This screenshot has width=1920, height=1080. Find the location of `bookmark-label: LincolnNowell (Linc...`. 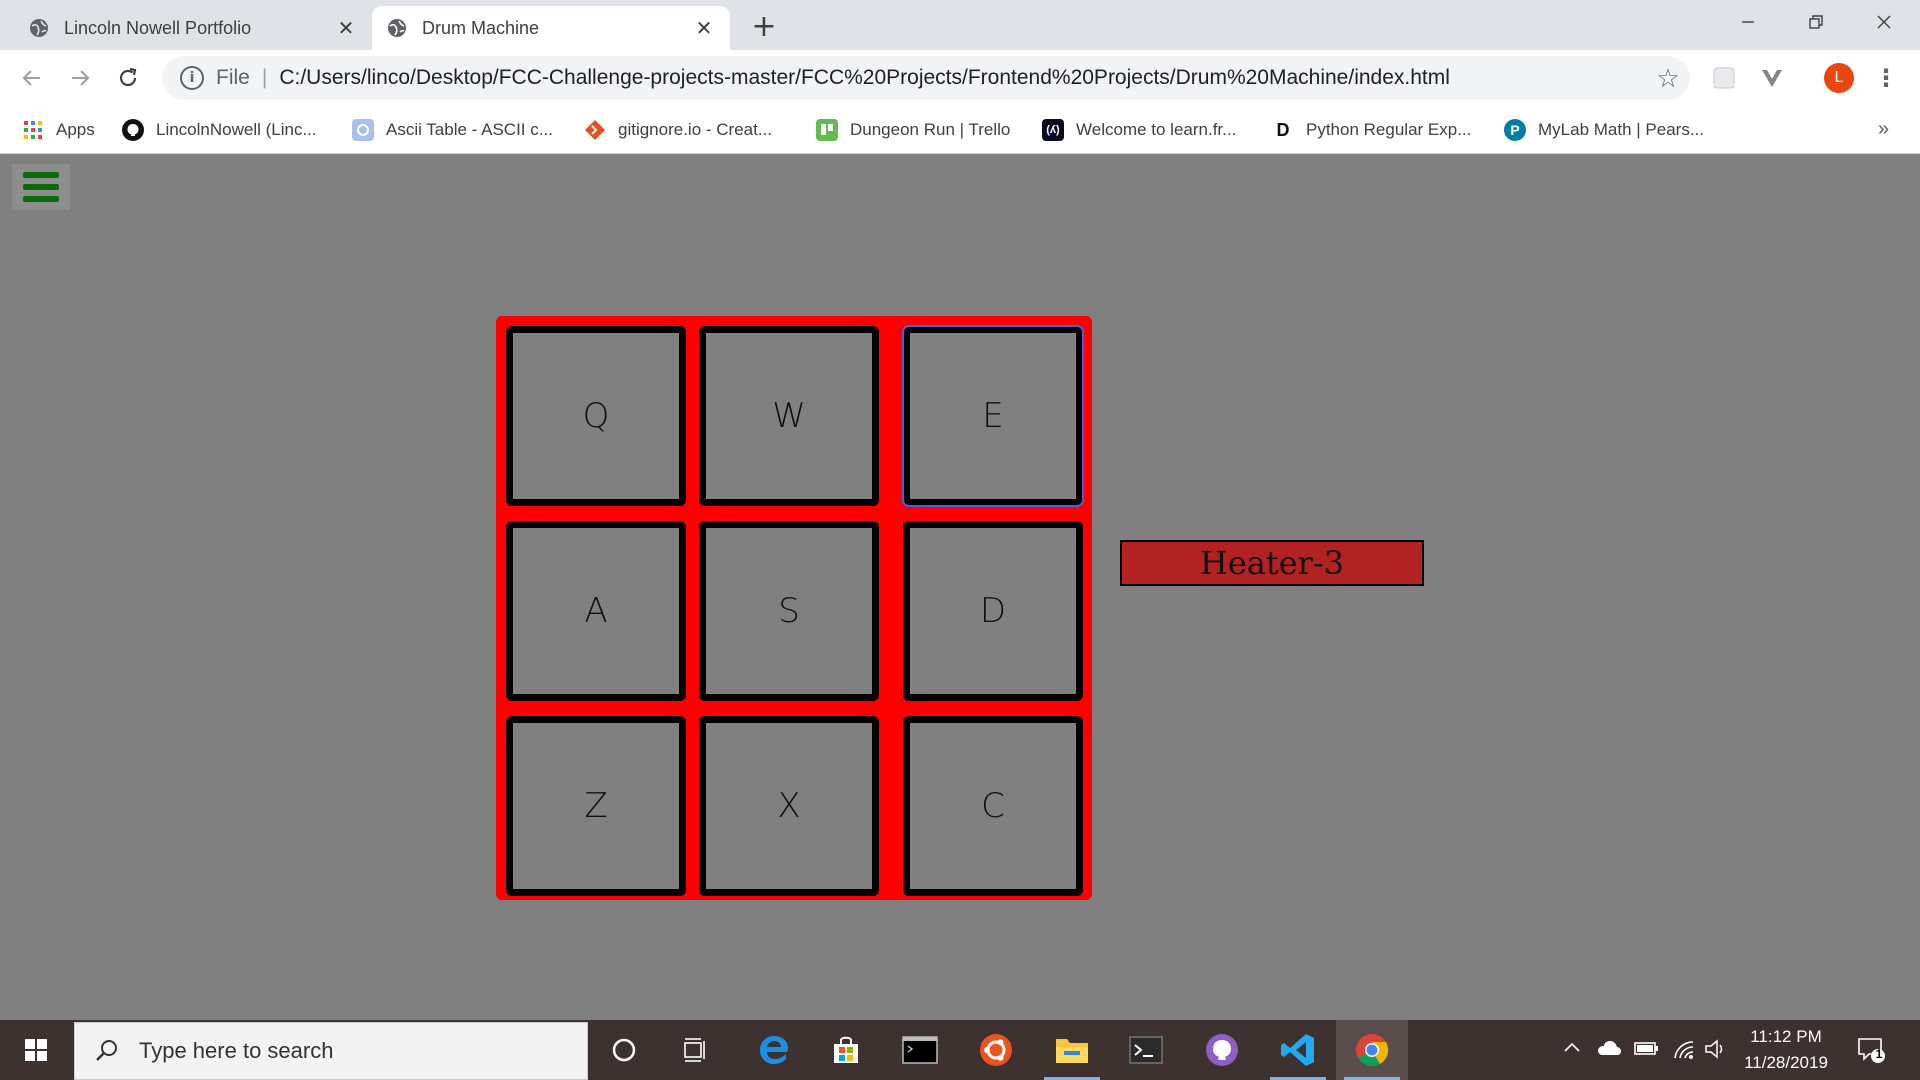

bookmark-label: LincolnNowell (Linc... is located at coordinates (236, 129).